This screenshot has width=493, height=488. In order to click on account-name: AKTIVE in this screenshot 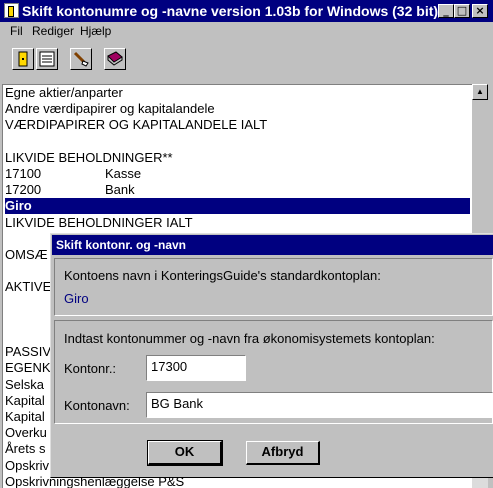, I will do `click(28, 286)`.